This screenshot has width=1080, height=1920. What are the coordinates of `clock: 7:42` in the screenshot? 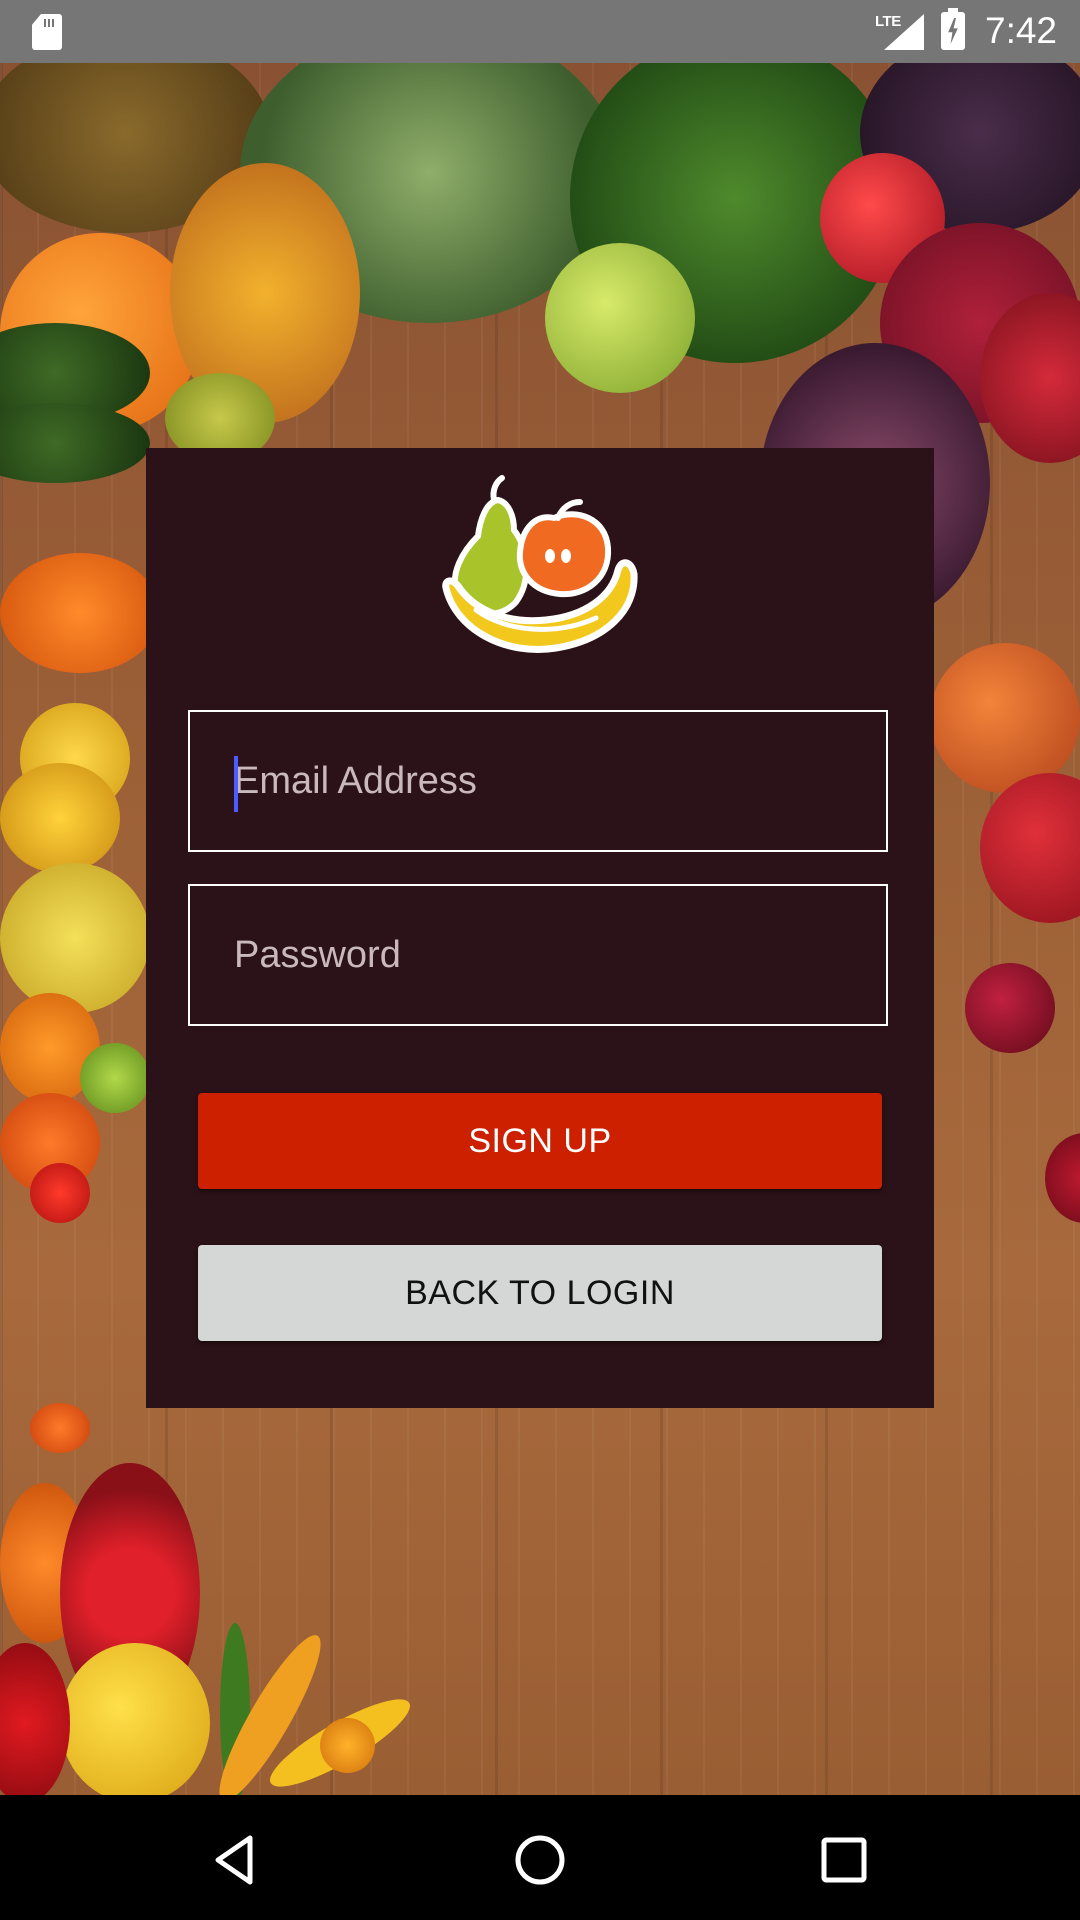 It's located at (1021, 30).